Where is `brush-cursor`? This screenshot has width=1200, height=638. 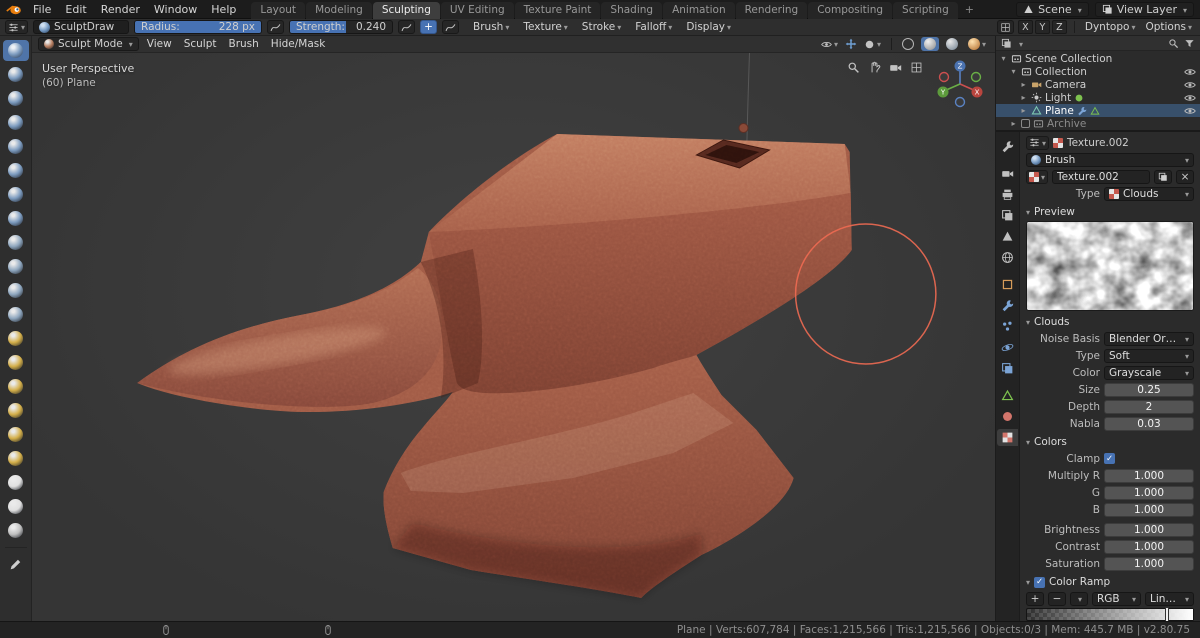 brush-cursor is located at coordinates (865, 294).